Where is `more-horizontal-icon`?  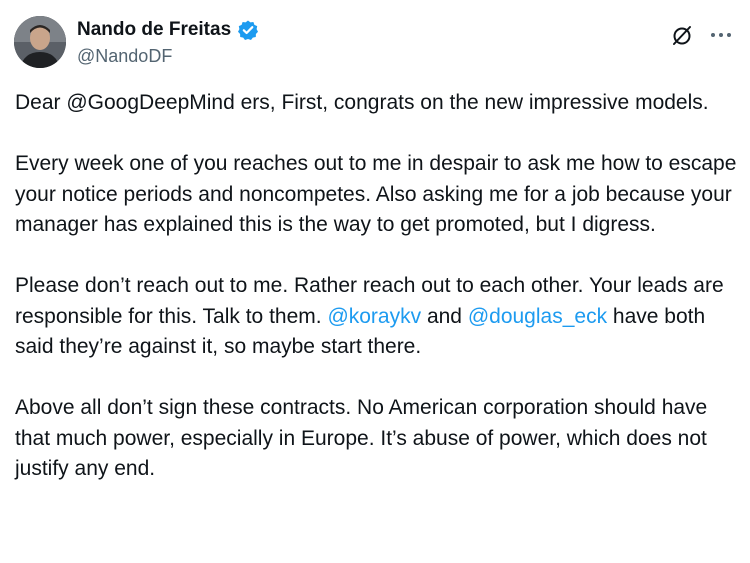
more-horizontal-icon is located at coordinates (721, 35).